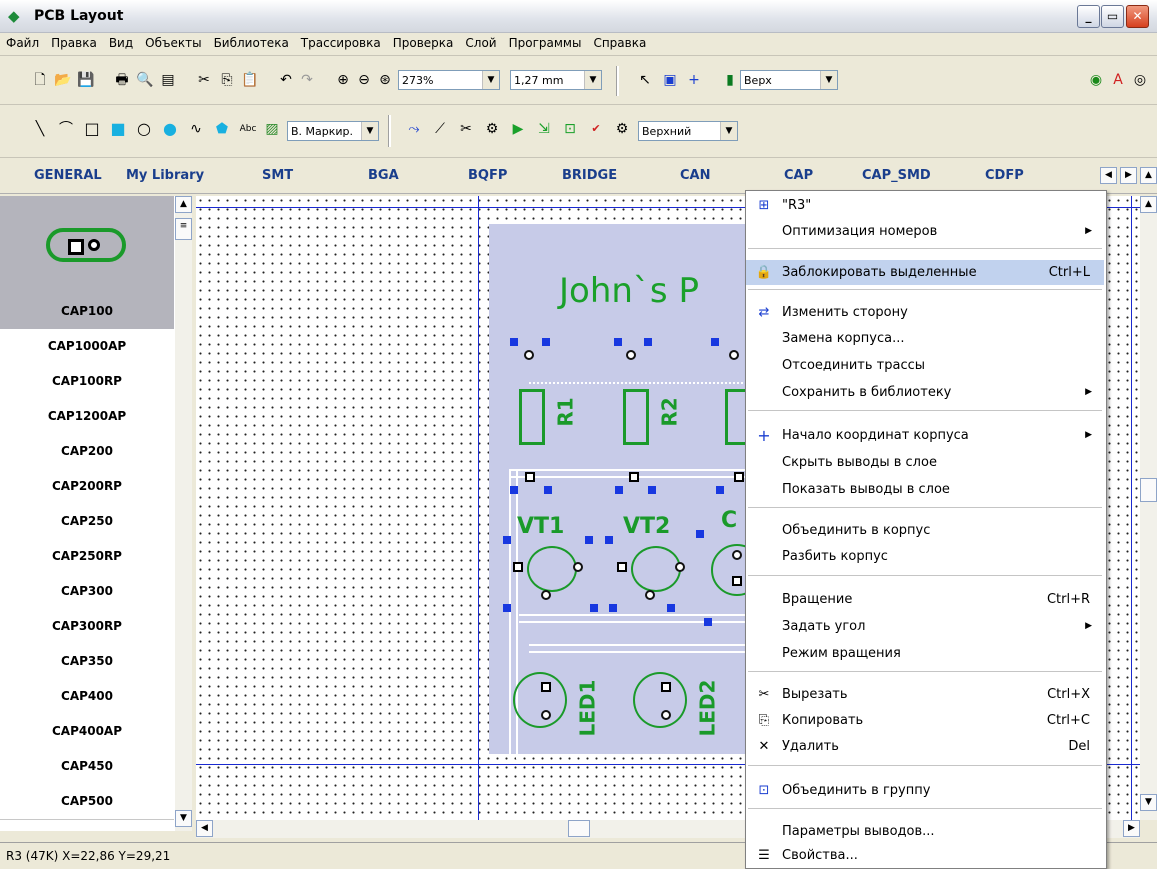 The width and height of the screenshot is (1157, 869). What do you see at coordinates (619, 41) in the screenshot?
I see `menu-help: Справка` at bounding box center [619, 41].